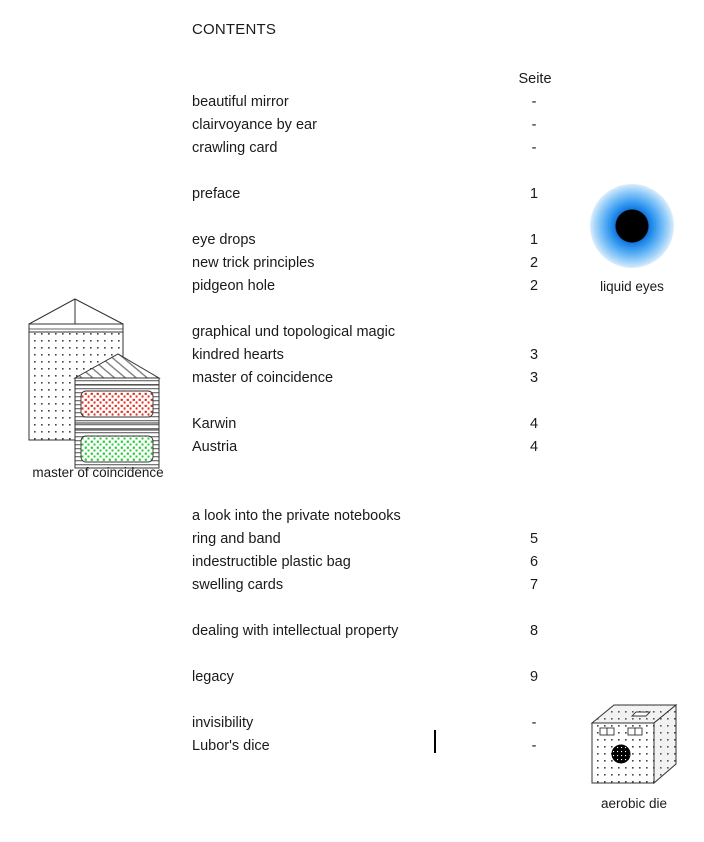  Describe the element at coordinates (621, 754) in the screenshot. I see `die-pip` at that location.